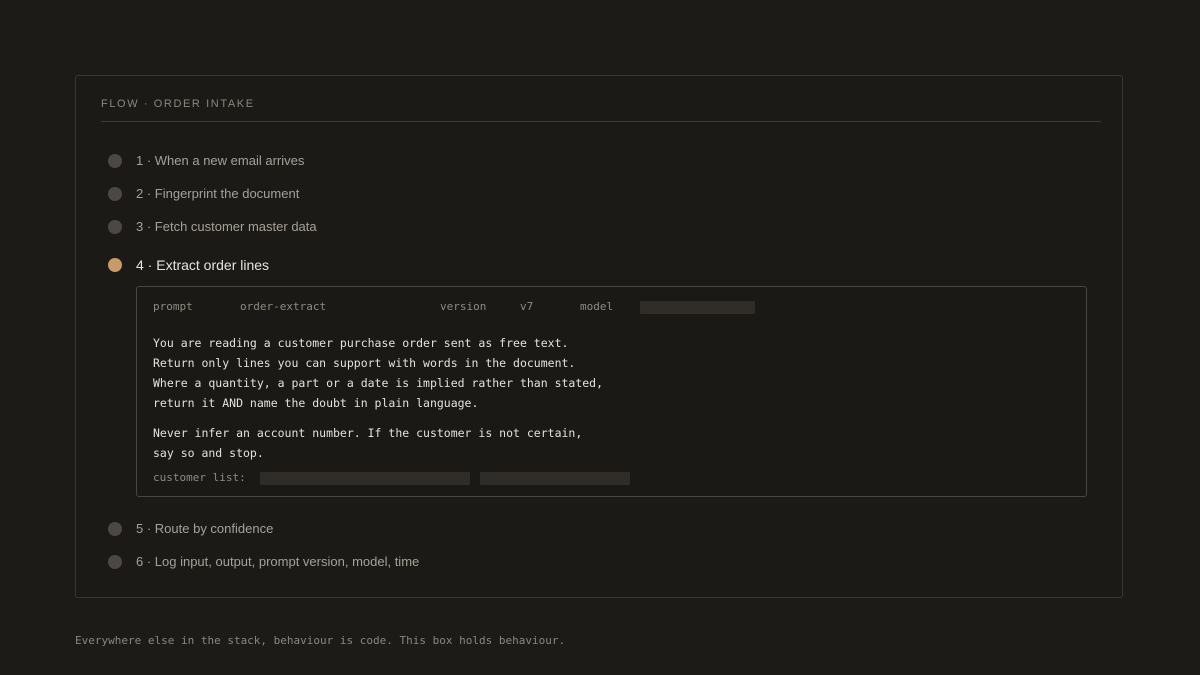 Image resolution: width=1200 pixels, height=675 pixels. Describe the element at coordinates (205, 528) in the screenshot. I see `step-label: 5 · Route by confidence` at that location.